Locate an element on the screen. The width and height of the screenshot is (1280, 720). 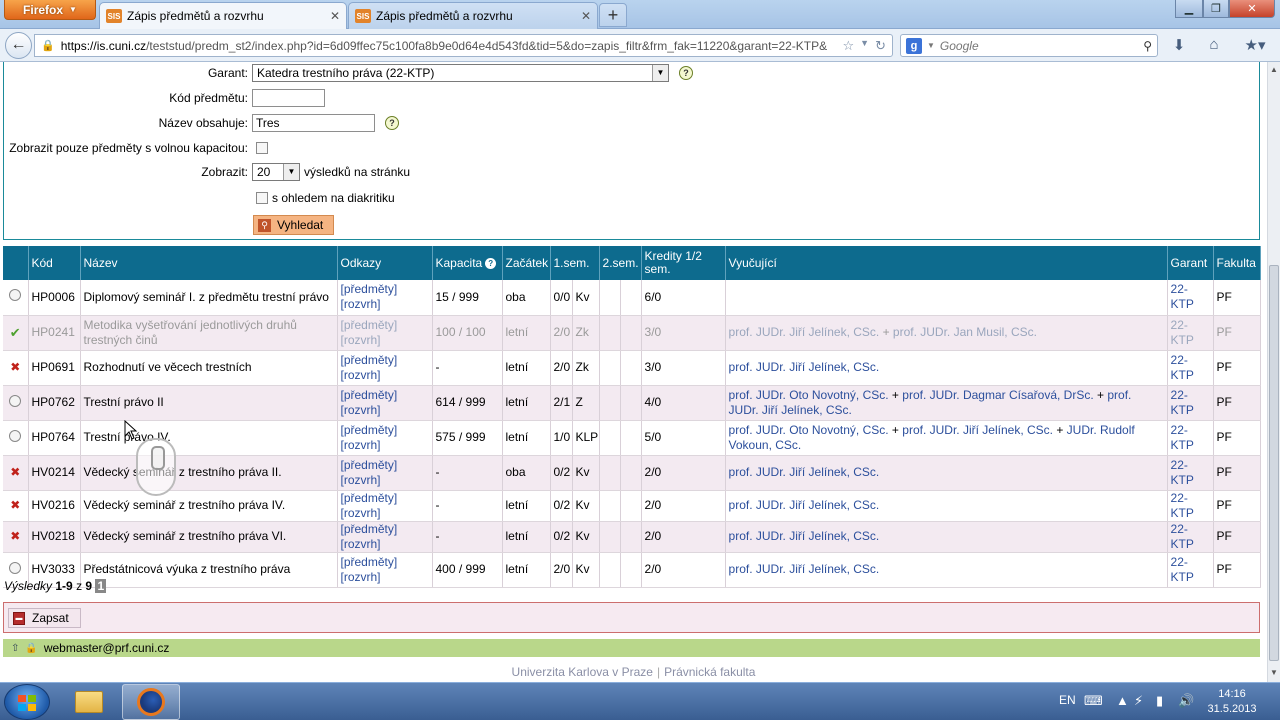
history-dropdown-icon: ▼ is located at coordinates (864, 46).